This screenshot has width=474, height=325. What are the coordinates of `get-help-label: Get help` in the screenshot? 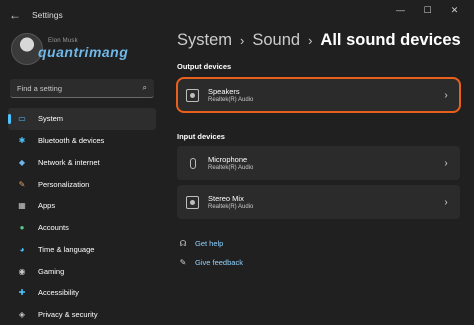 It's located at (209, 243).